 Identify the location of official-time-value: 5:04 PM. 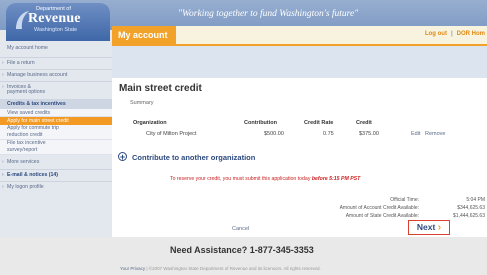
(475, 200).